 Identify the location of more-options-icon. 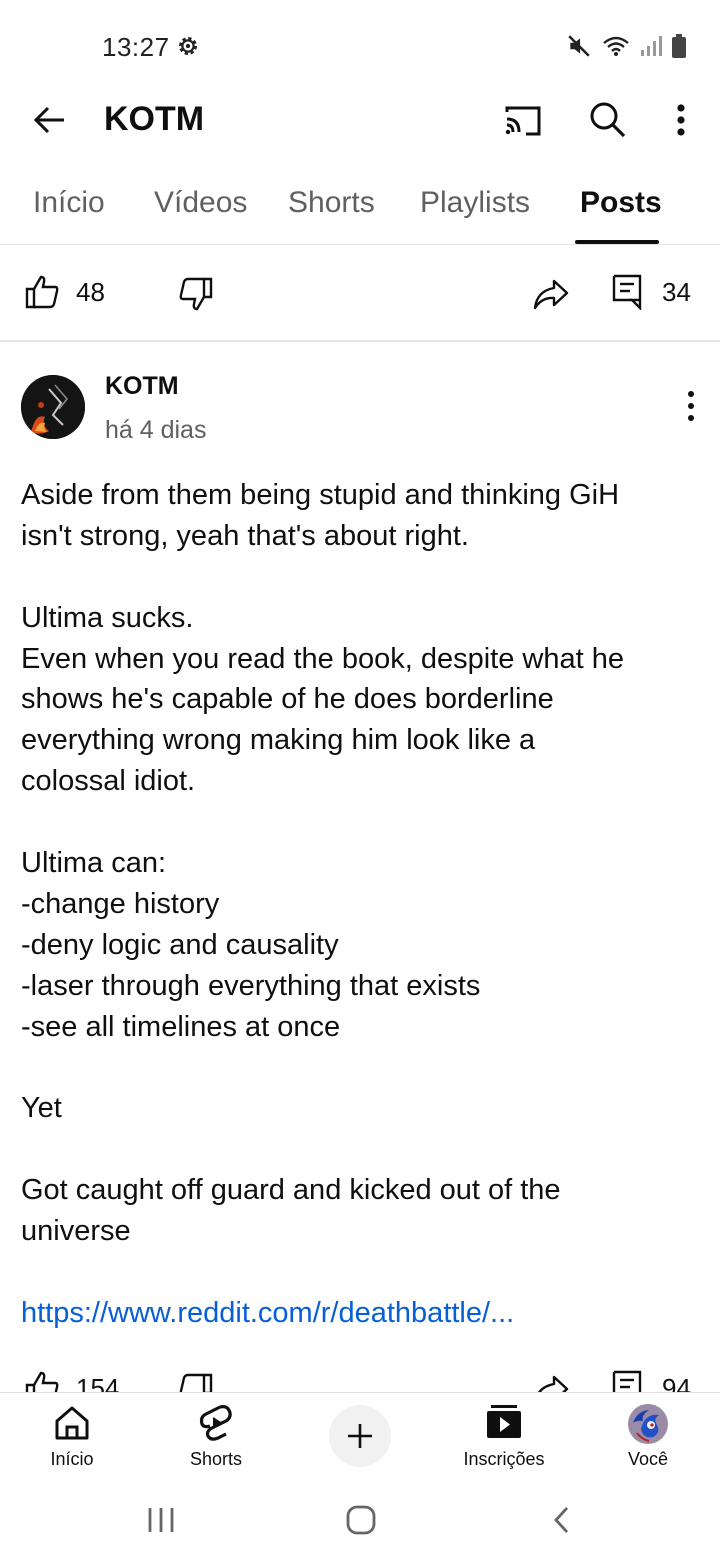
(681, 120).